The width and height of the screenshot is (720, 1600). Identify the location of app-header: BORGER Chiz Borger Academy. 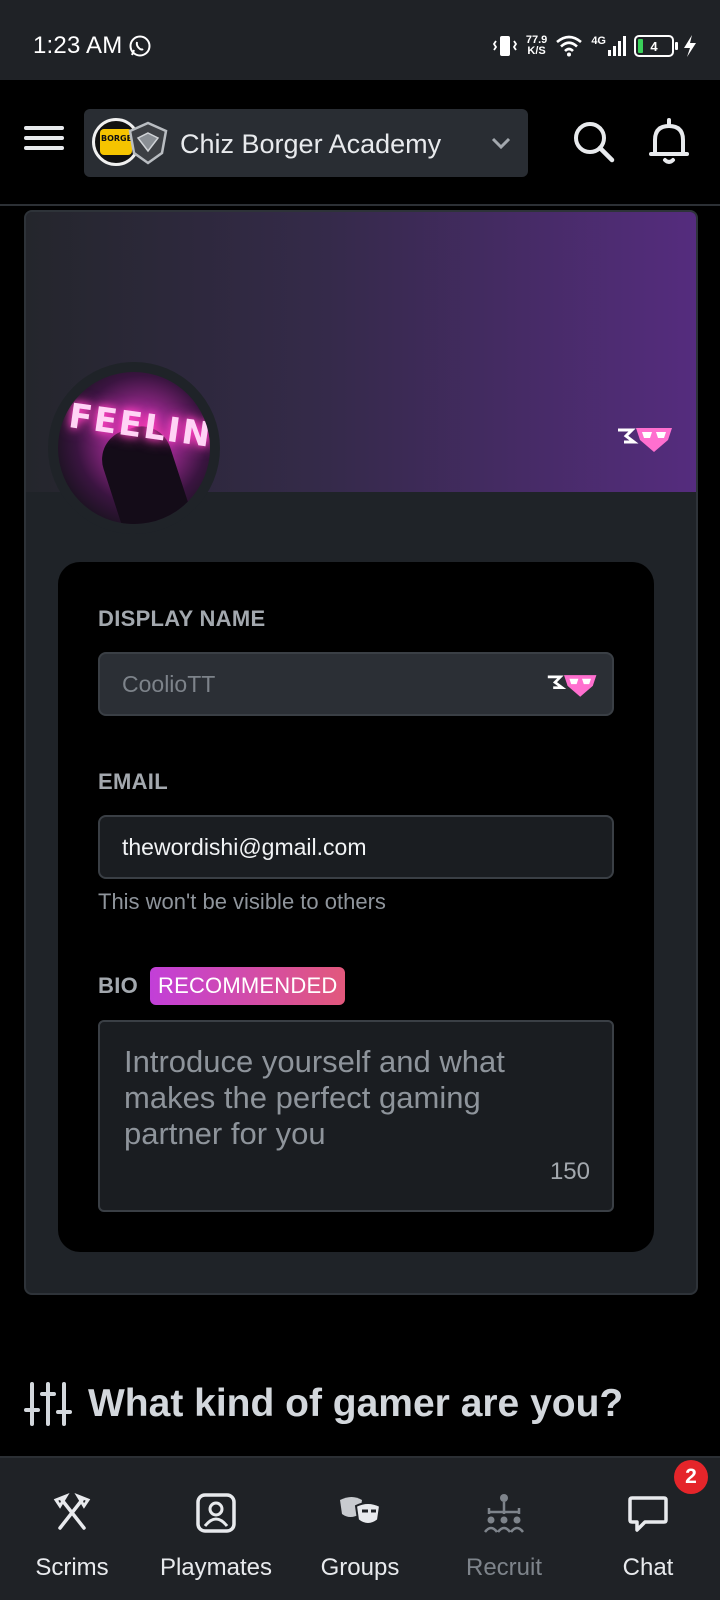
(360, 143).